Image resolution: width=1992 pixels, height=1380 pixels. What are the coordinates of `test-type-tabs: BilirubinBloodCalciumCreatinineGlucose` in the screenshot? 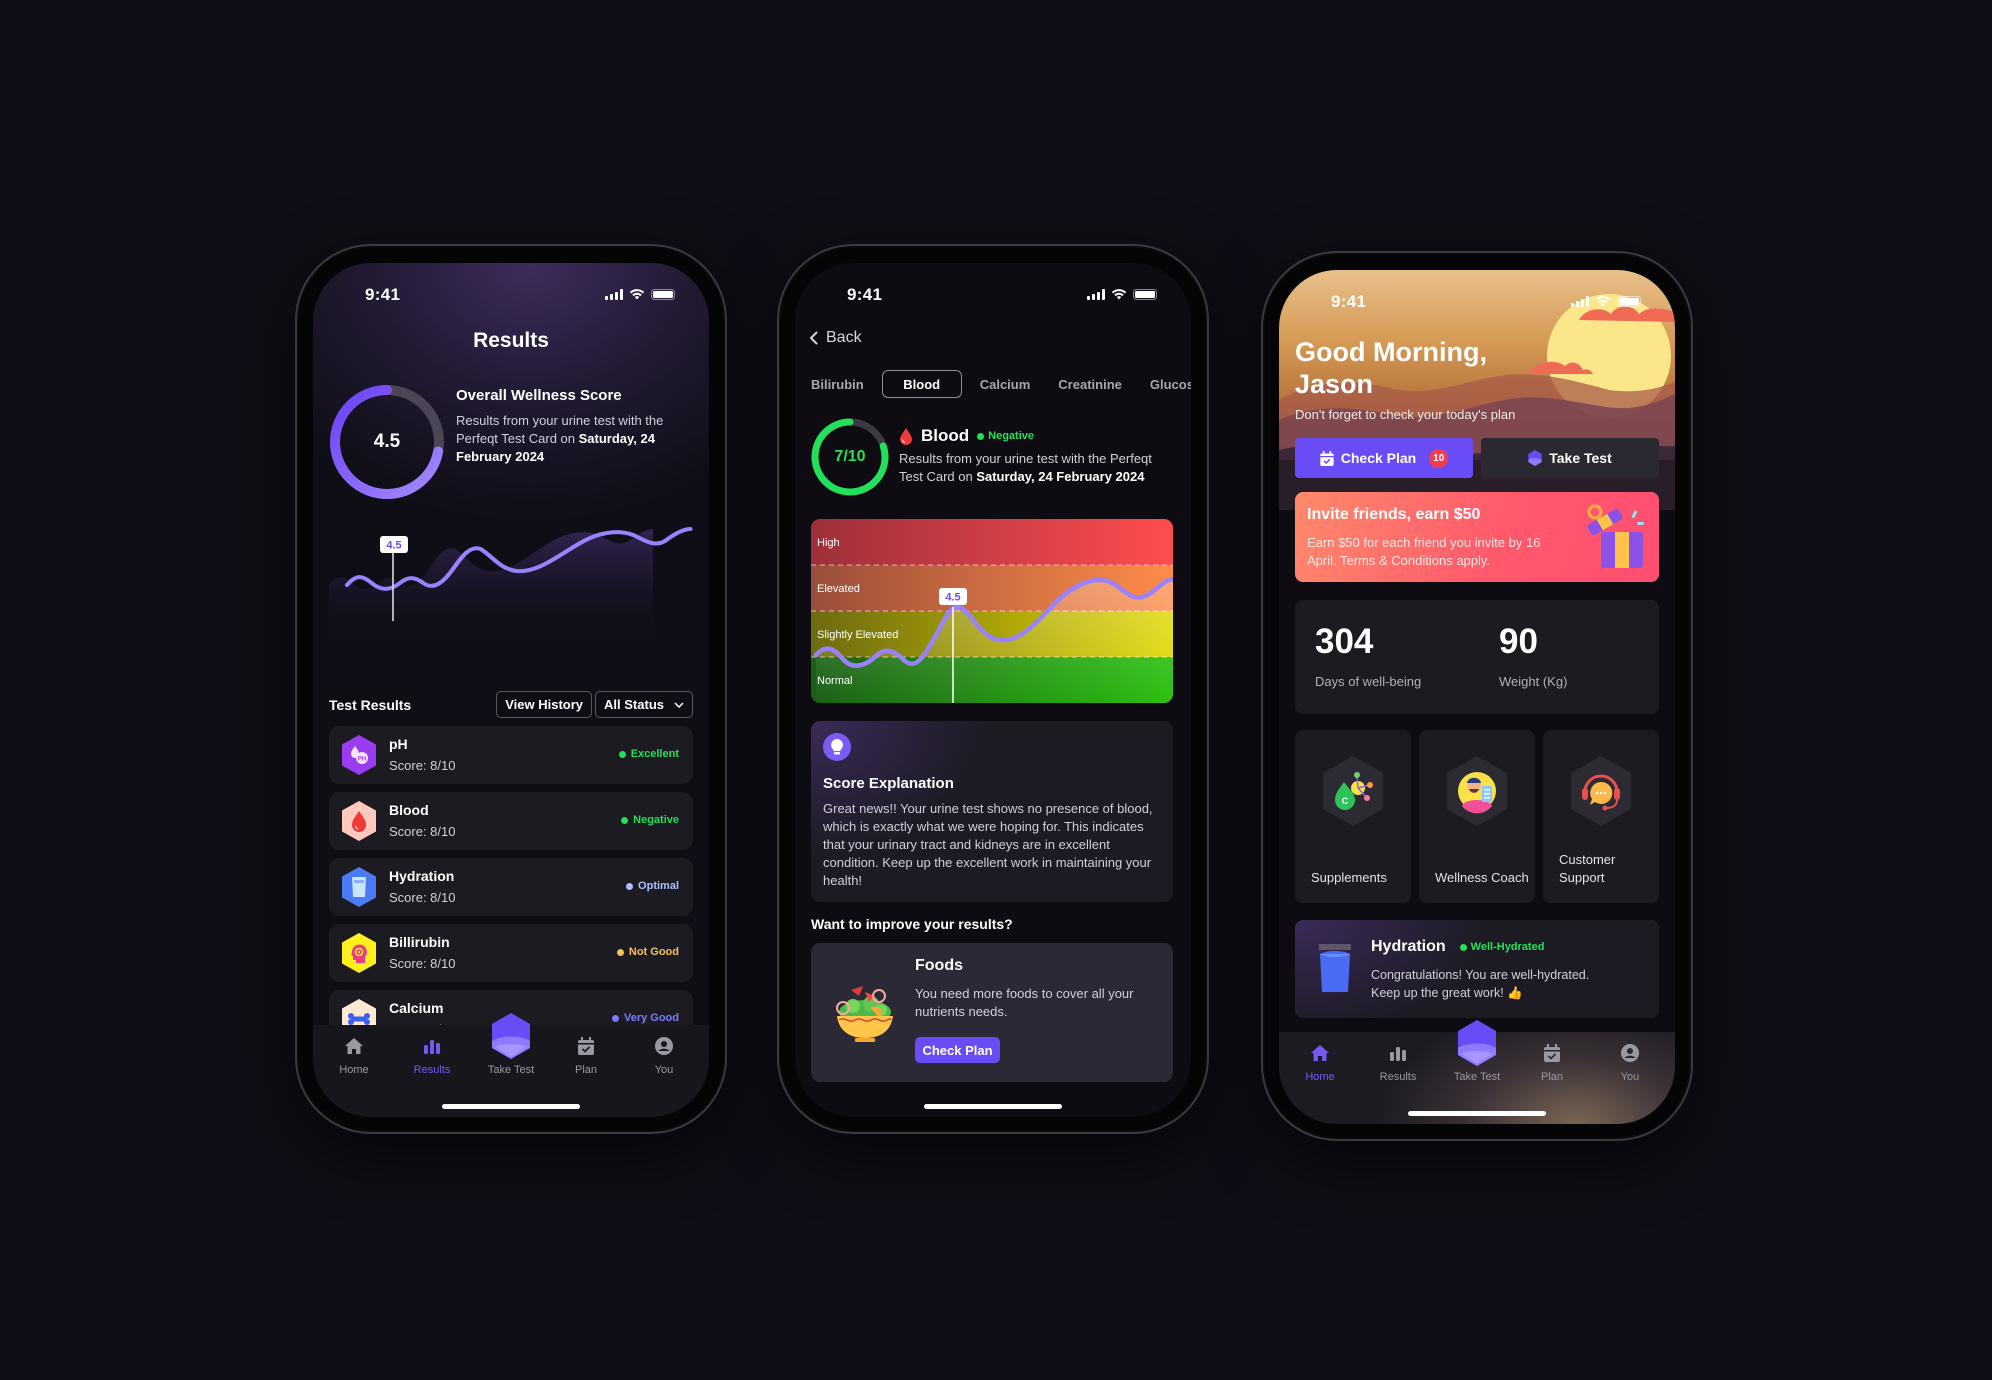 It's located at (1001, 384).